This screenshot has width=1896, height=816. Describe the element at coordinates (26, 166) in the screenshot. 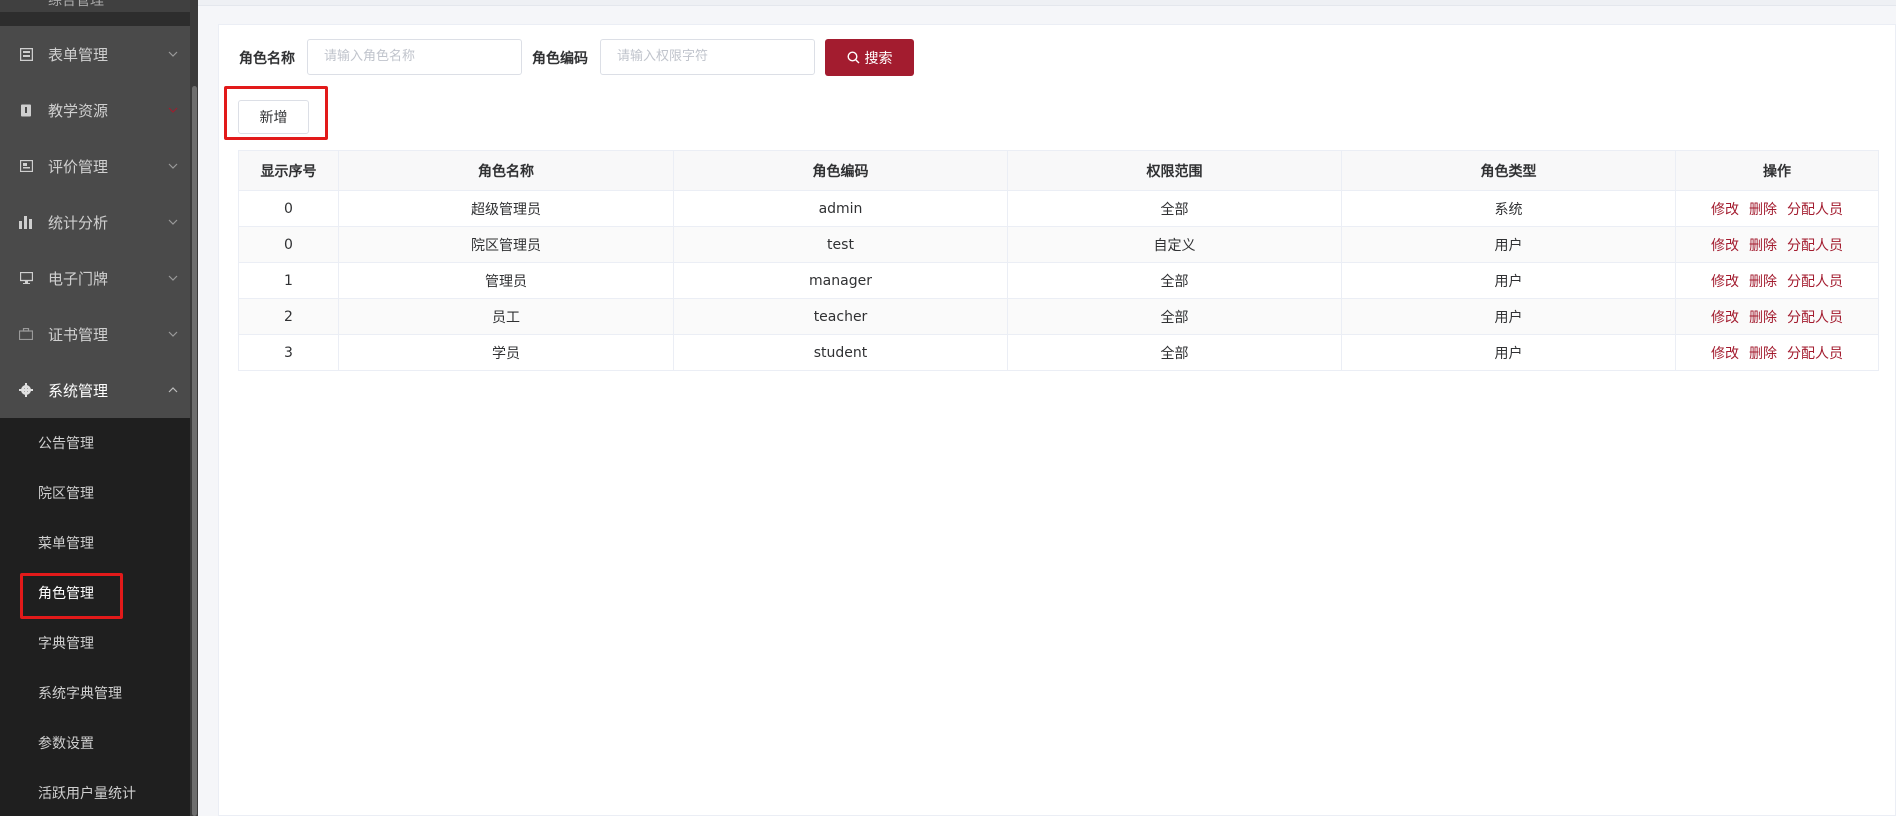

I see `evaluation-icon` at that location.